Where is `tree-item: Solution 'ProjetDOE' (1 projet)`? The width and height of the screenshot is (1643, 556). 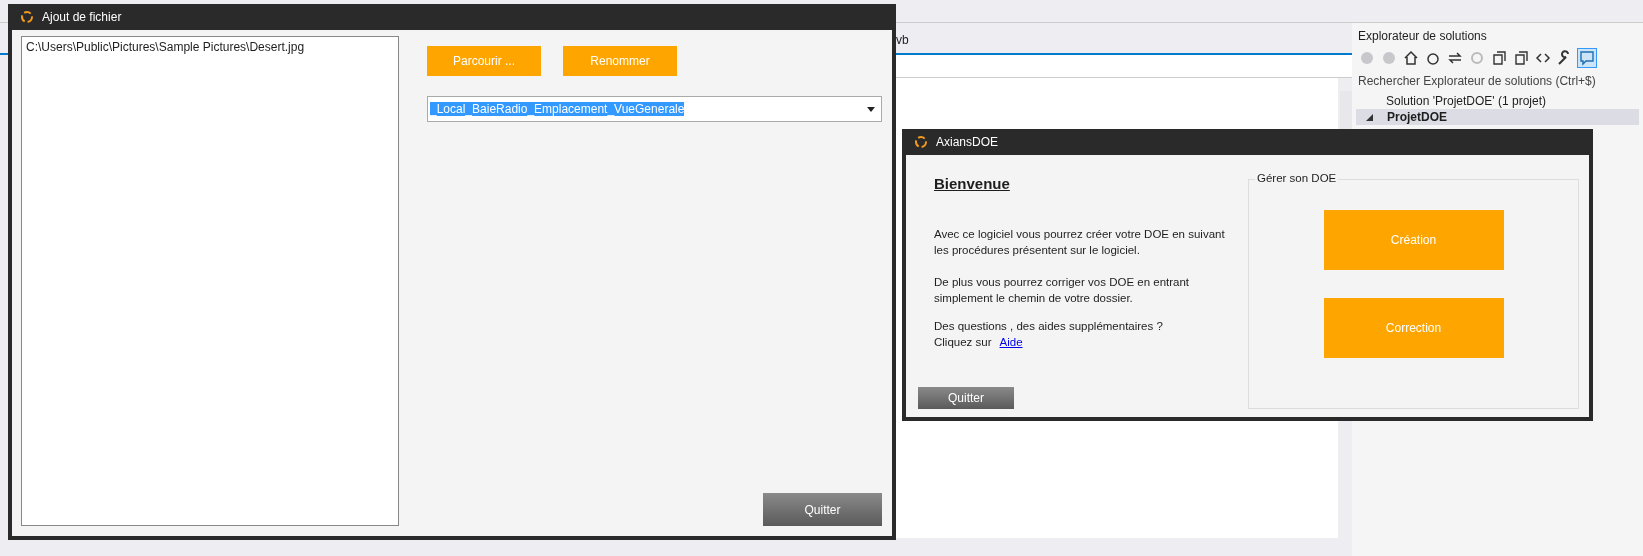 tree-item: Solution 'ProjetDOE' (1 projet) is located at coordinates (1497, 101).